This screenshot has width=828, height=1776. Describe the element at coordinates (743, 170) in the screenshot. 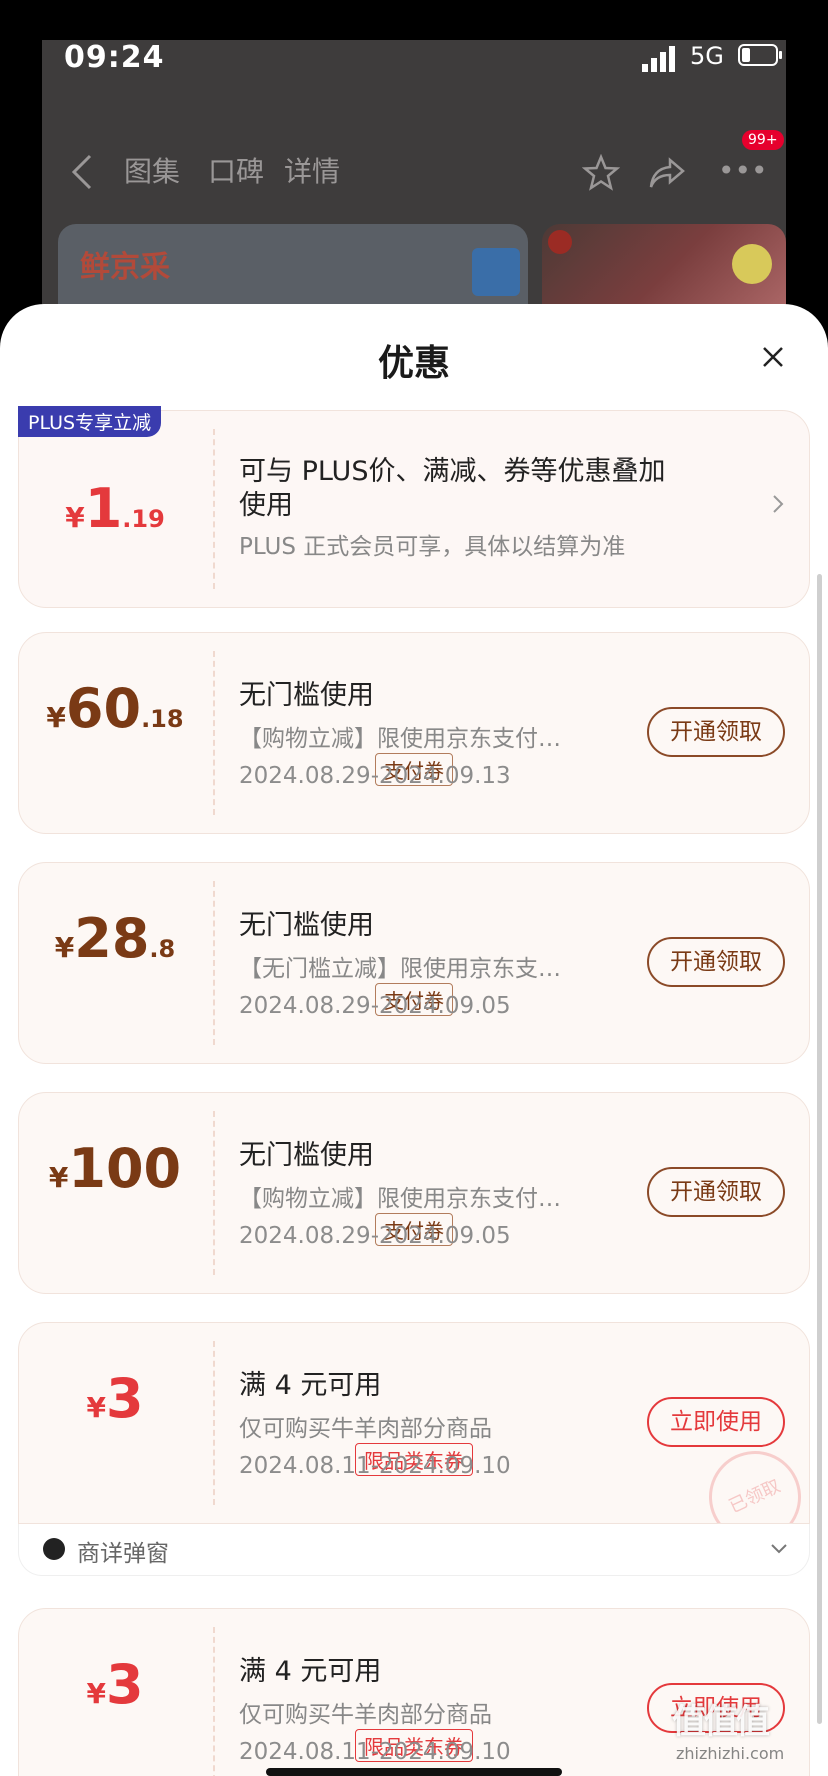

I see `more-icon: •••` at that location.